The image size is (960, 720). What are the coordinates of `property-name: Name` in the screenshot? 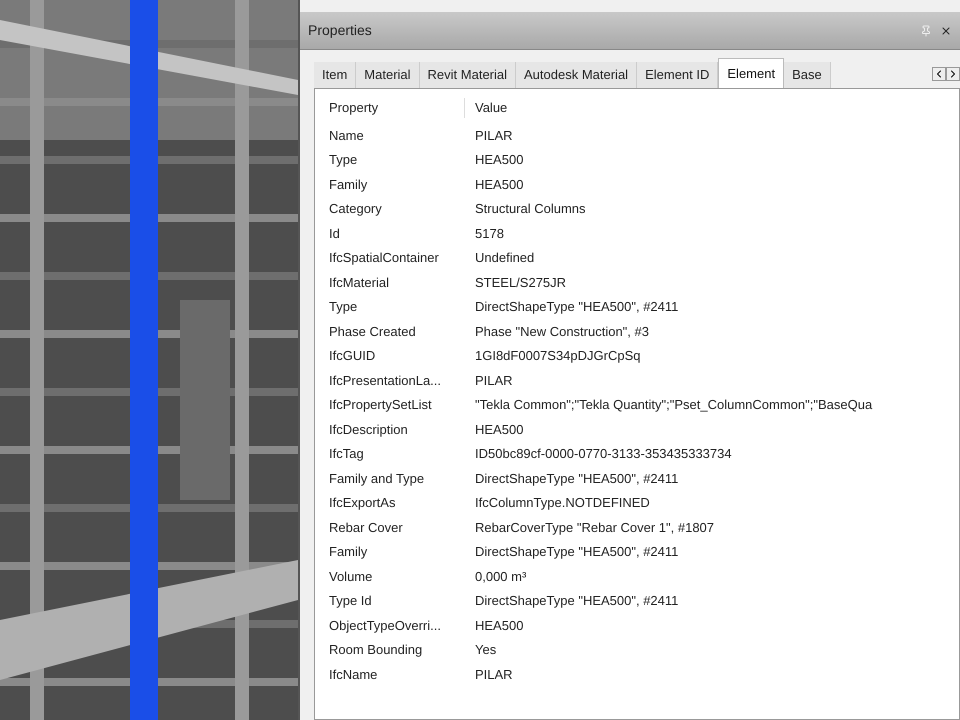 It's located at (346, 135).